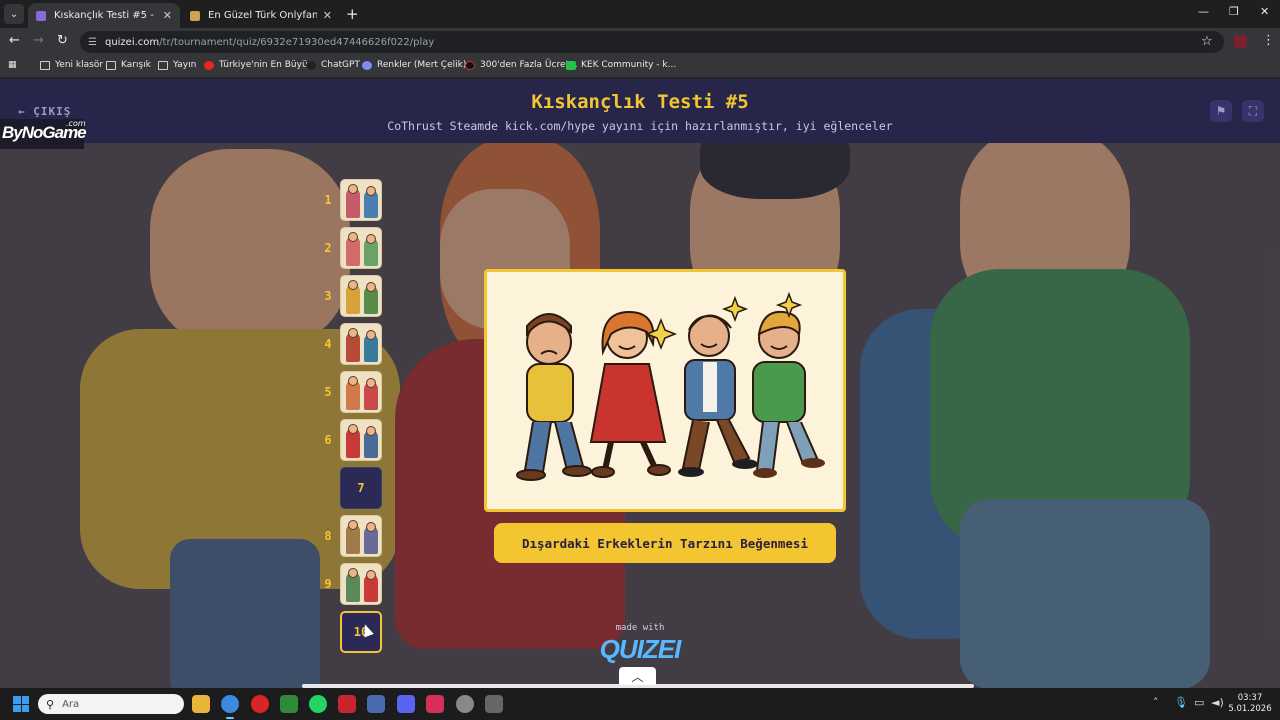 The width and height of the screenshot is (1280, 720). I want to click on item-number: 1, so click(328, 200).